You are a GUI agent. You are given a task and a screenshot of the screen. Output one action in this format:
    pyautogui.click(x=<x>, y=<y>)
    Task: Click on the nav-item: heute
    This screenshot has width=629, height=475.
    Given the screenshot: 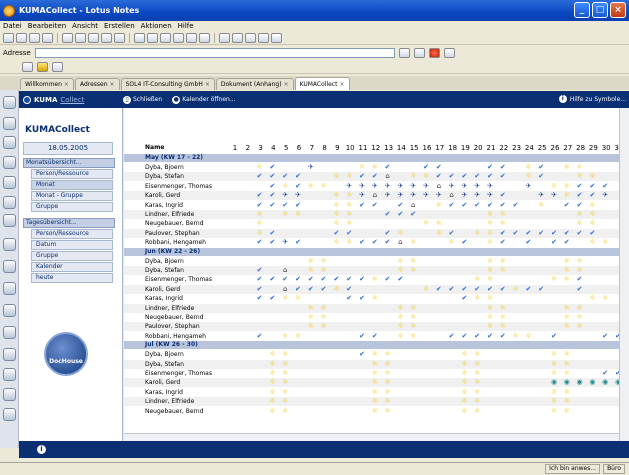 What is the action you would take?
    pyautogui.click(x=72, y=278)
    